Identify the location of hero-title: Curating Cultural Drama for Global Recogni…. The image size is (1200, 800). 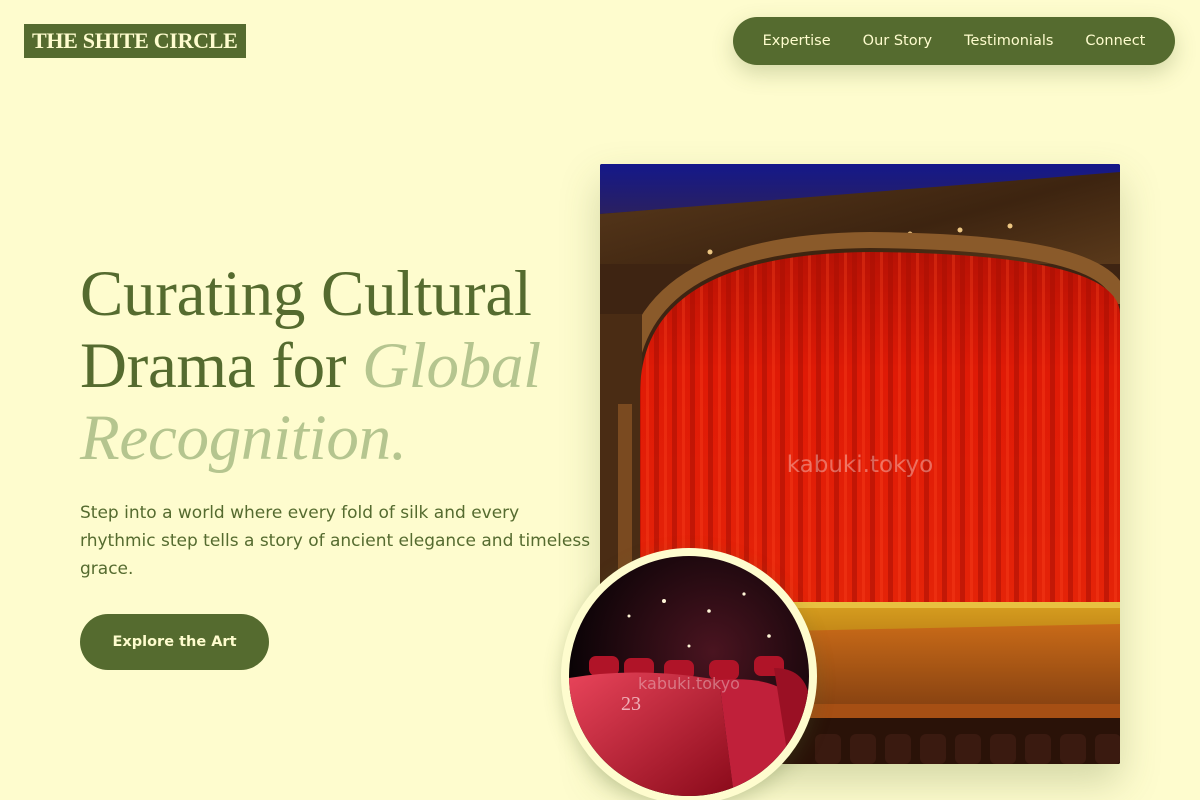
(350, 366).